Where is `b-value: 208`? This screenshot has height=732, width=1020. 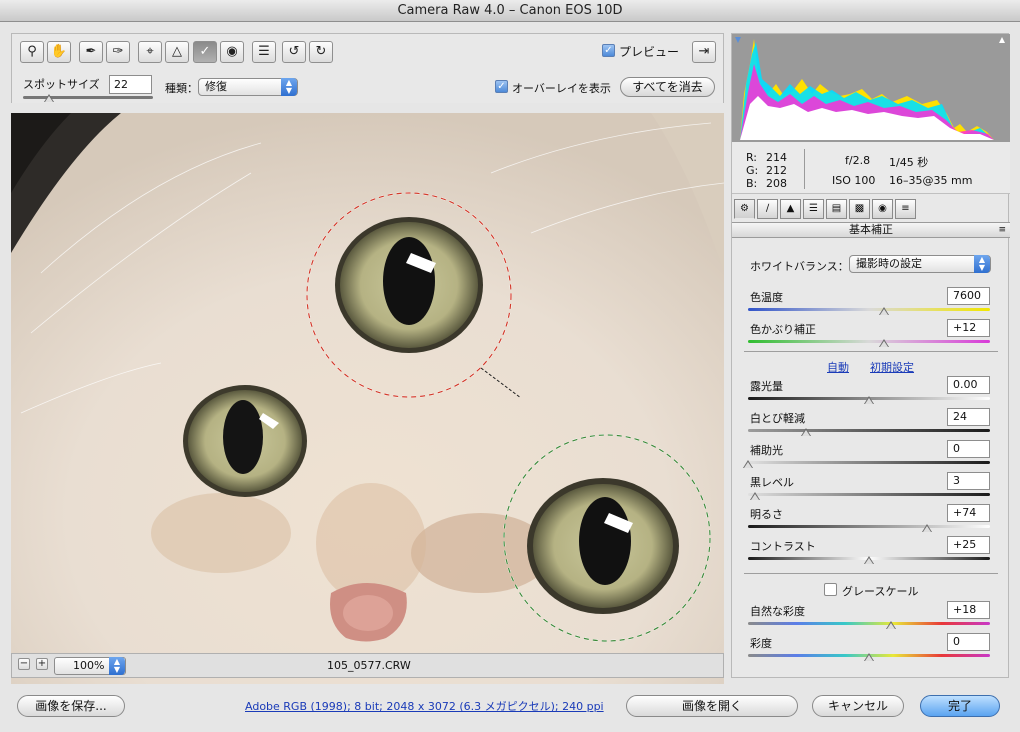
b-value: 208 is located at coordinates (776, 183).